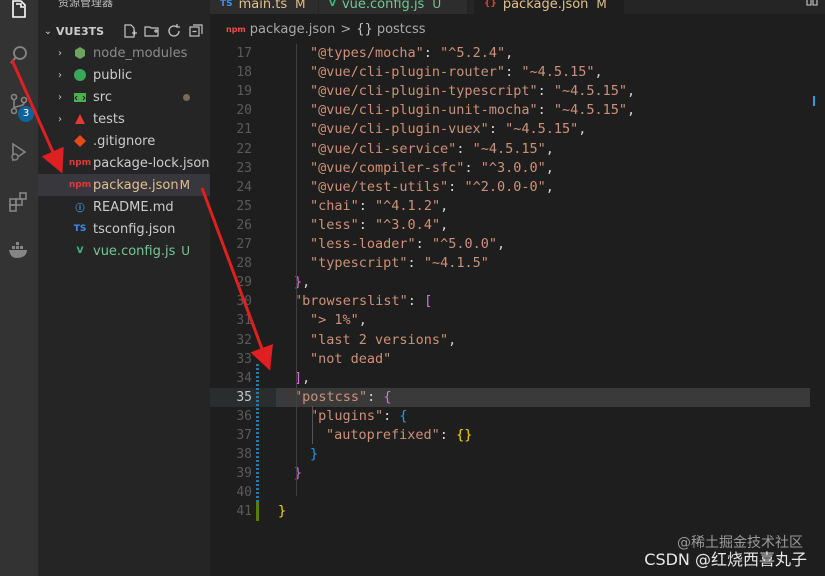  What do you see at coordinates (401, 29) in the screenshot?
I see `breadcrumb-symbol: postcss` at bounding box center [401, 29].